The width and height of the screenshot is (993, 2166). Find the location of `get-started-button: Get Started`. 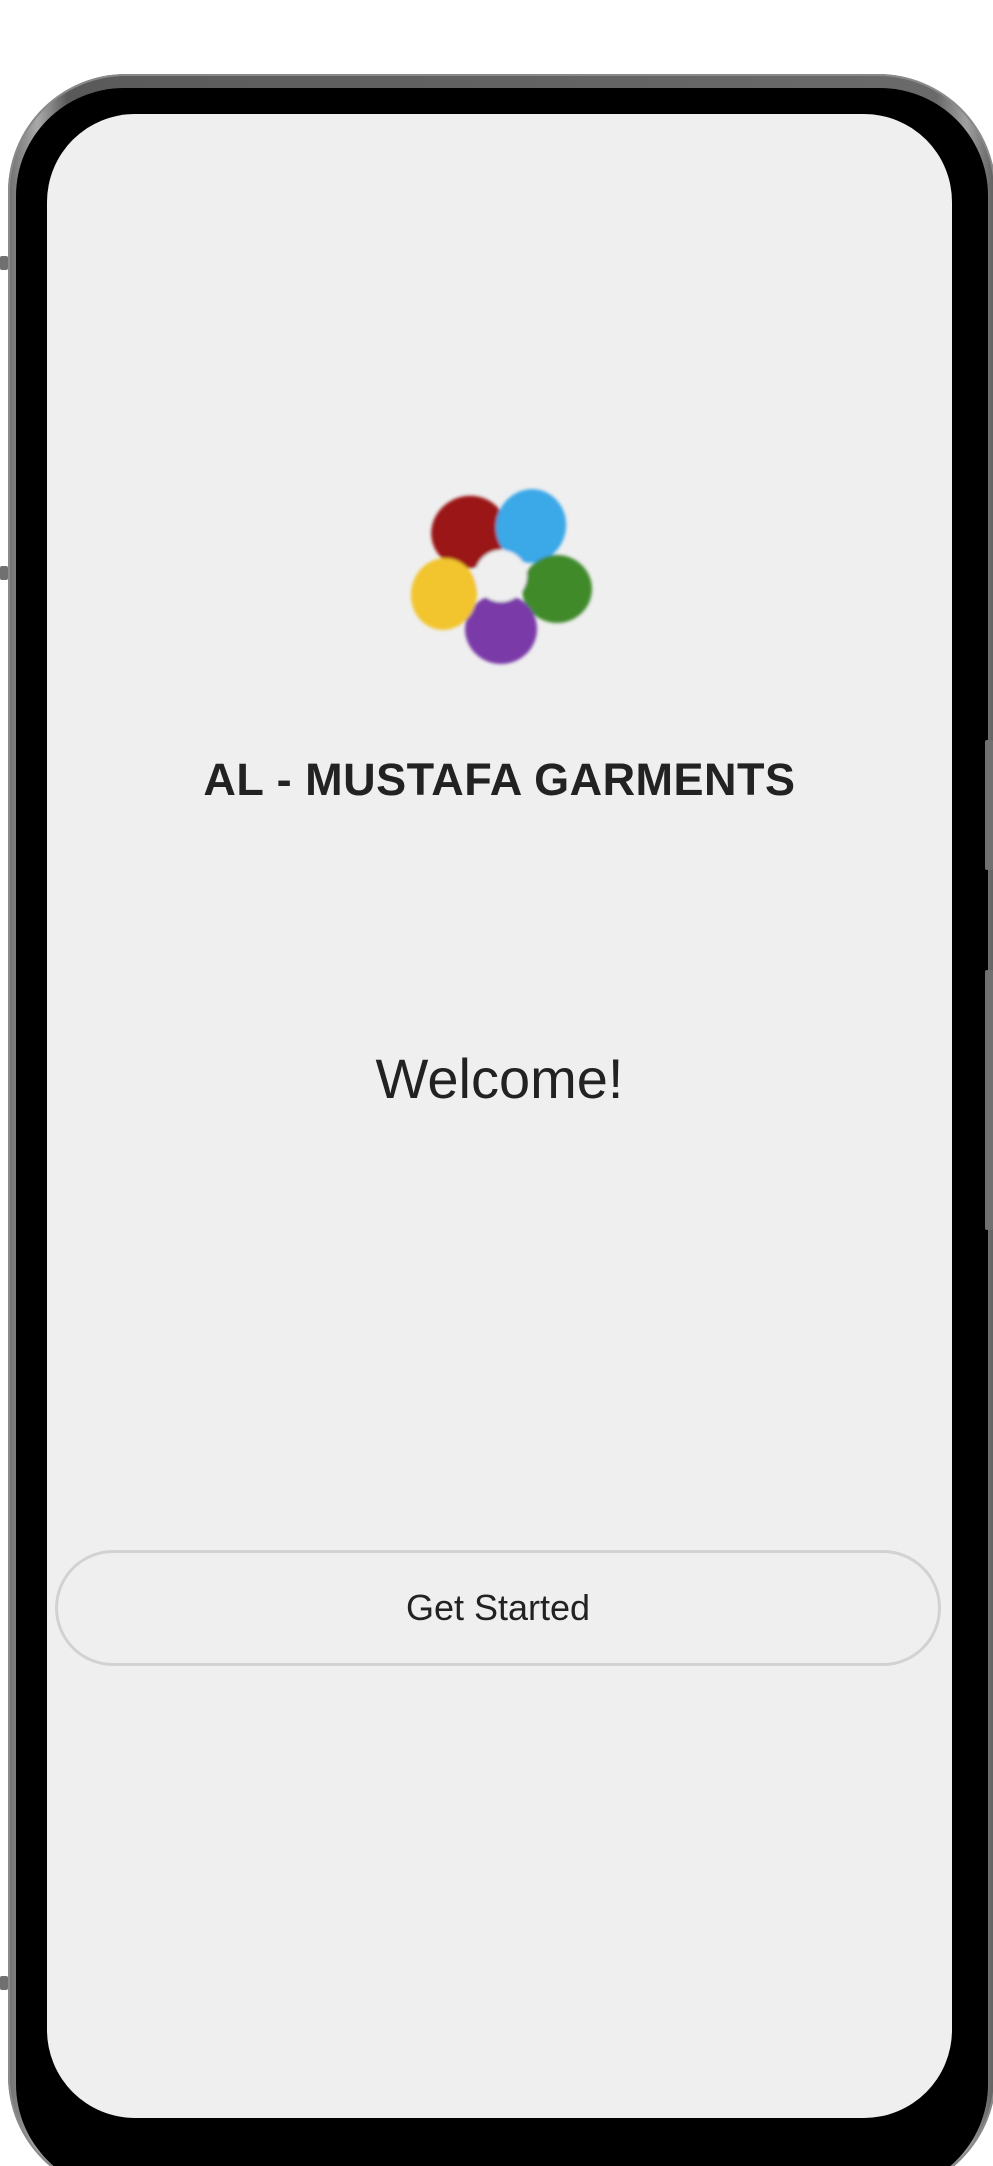

get-started-button: Get Started is located at coordinates (498, 1608).